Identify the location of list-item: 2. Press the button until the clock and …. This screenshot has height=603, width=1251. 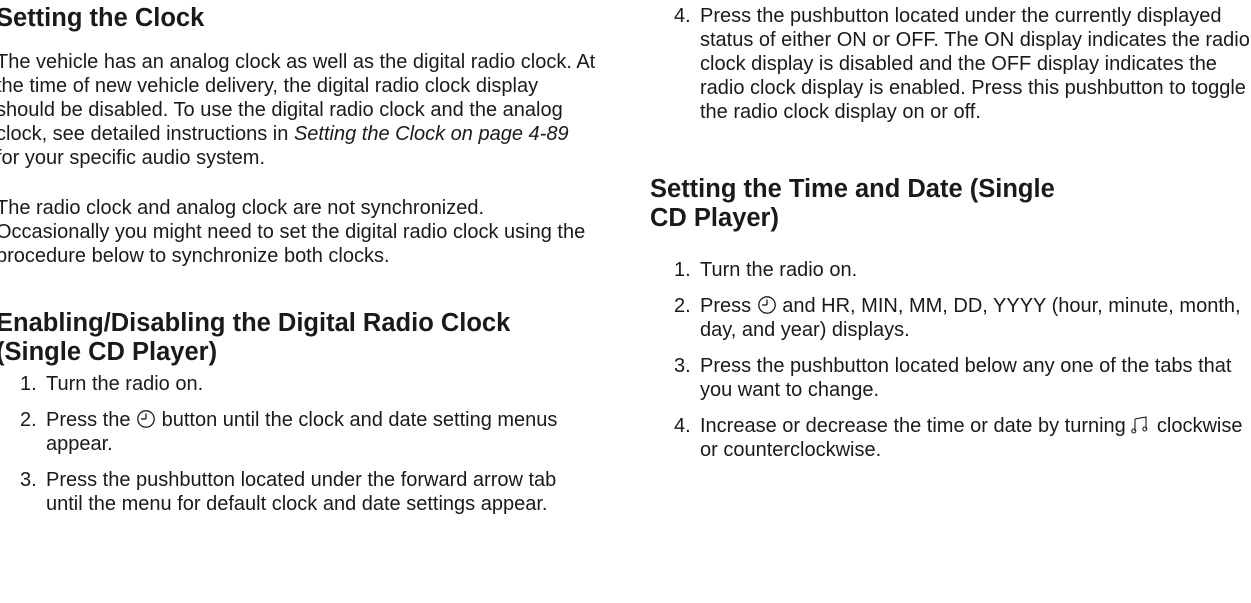
(298, 432).